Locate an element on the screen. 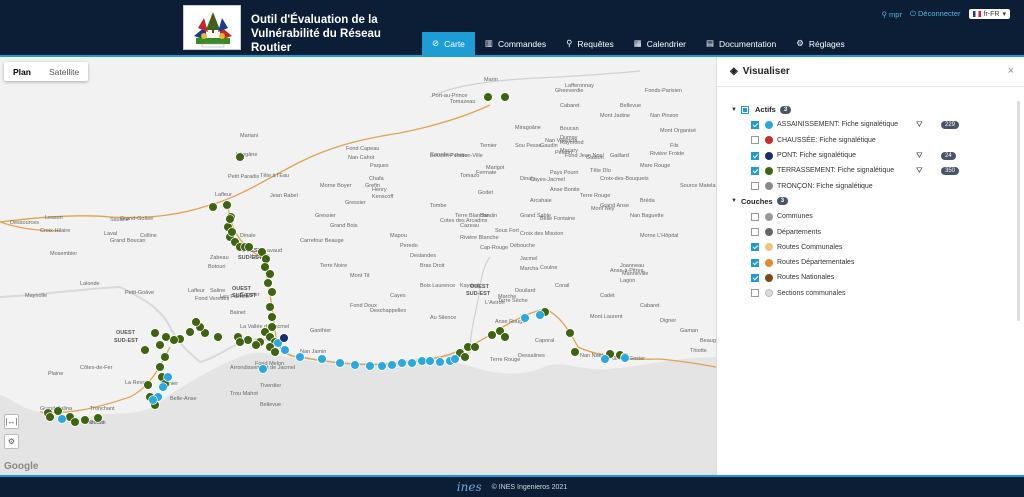 Image resolution: width=1024 pixels, height=497 pixels. pont-marker is located at coordinates (284, 338).